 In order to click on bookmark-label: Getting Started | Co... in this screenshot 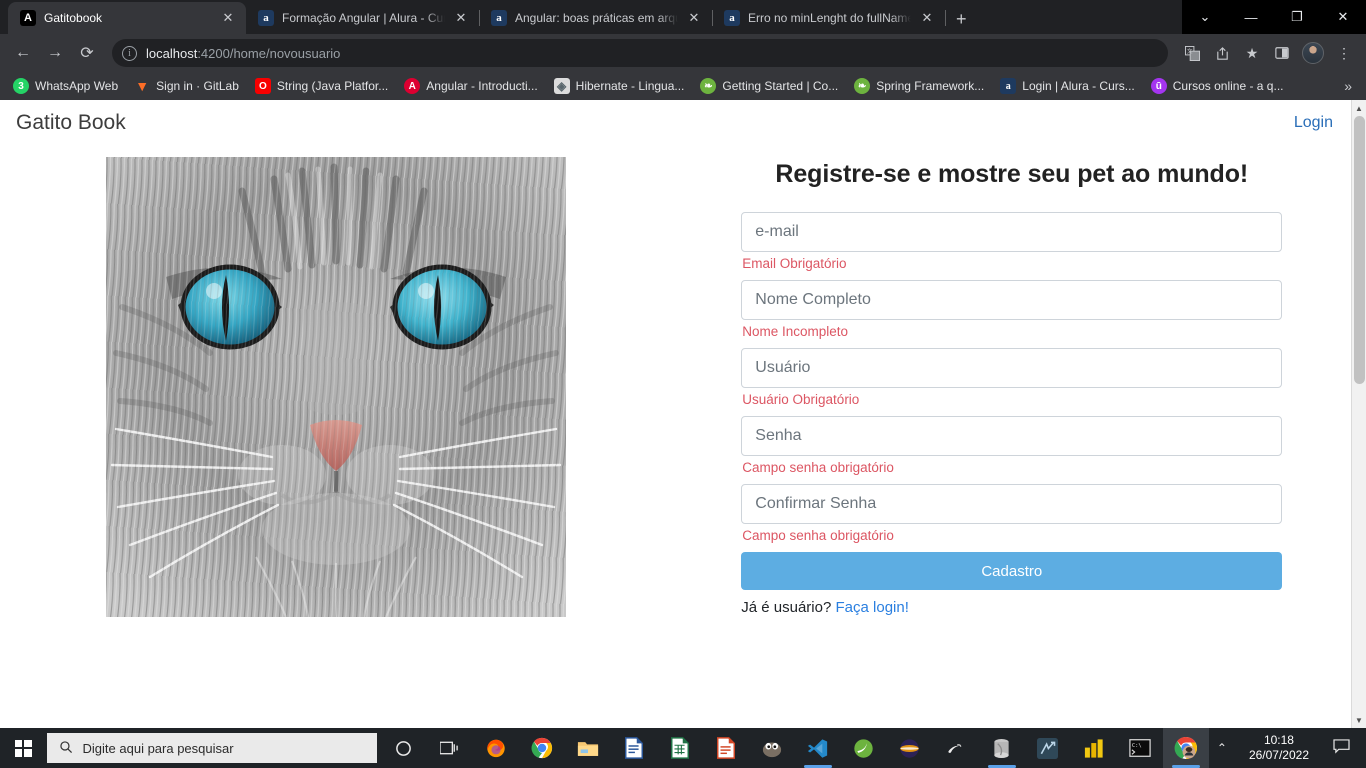, I will do `click(780, 86)`.